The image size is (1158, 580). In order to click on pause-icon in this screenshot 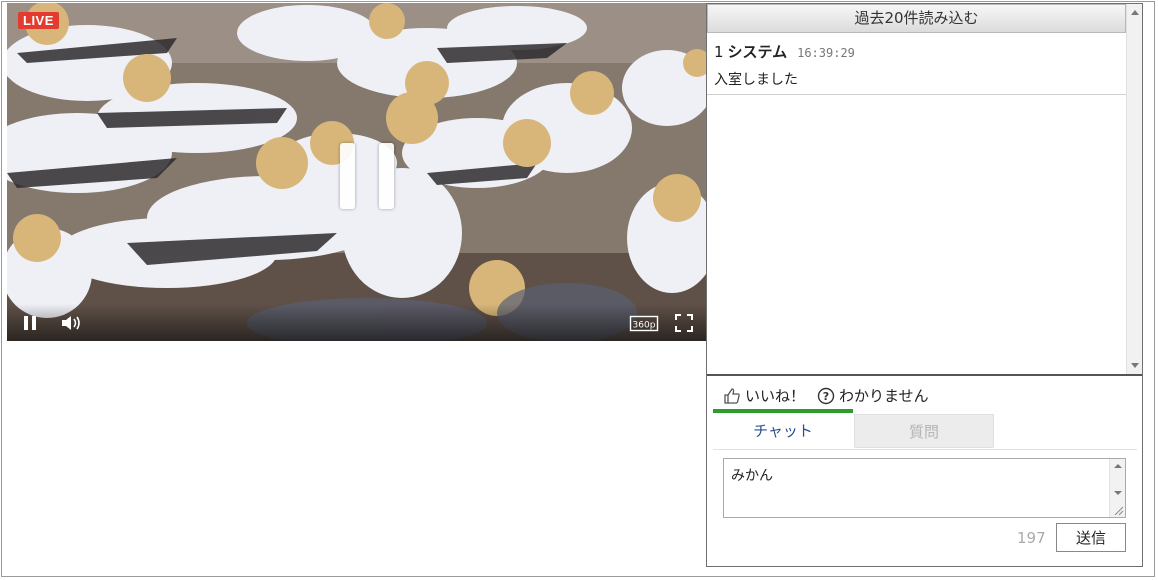, I will do `click(30, 323)`.